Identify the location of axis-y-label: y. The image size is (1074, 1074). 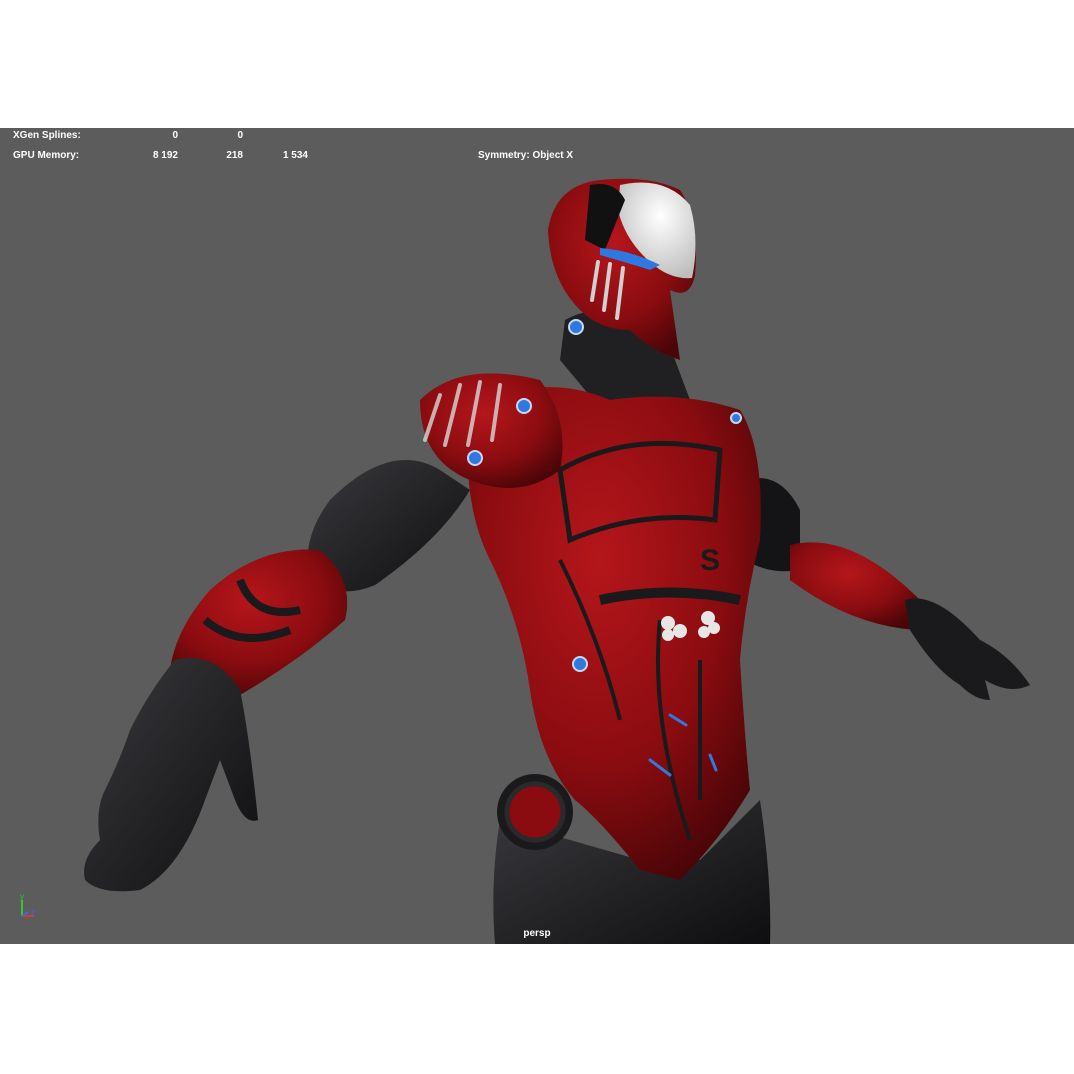
(22, 896).